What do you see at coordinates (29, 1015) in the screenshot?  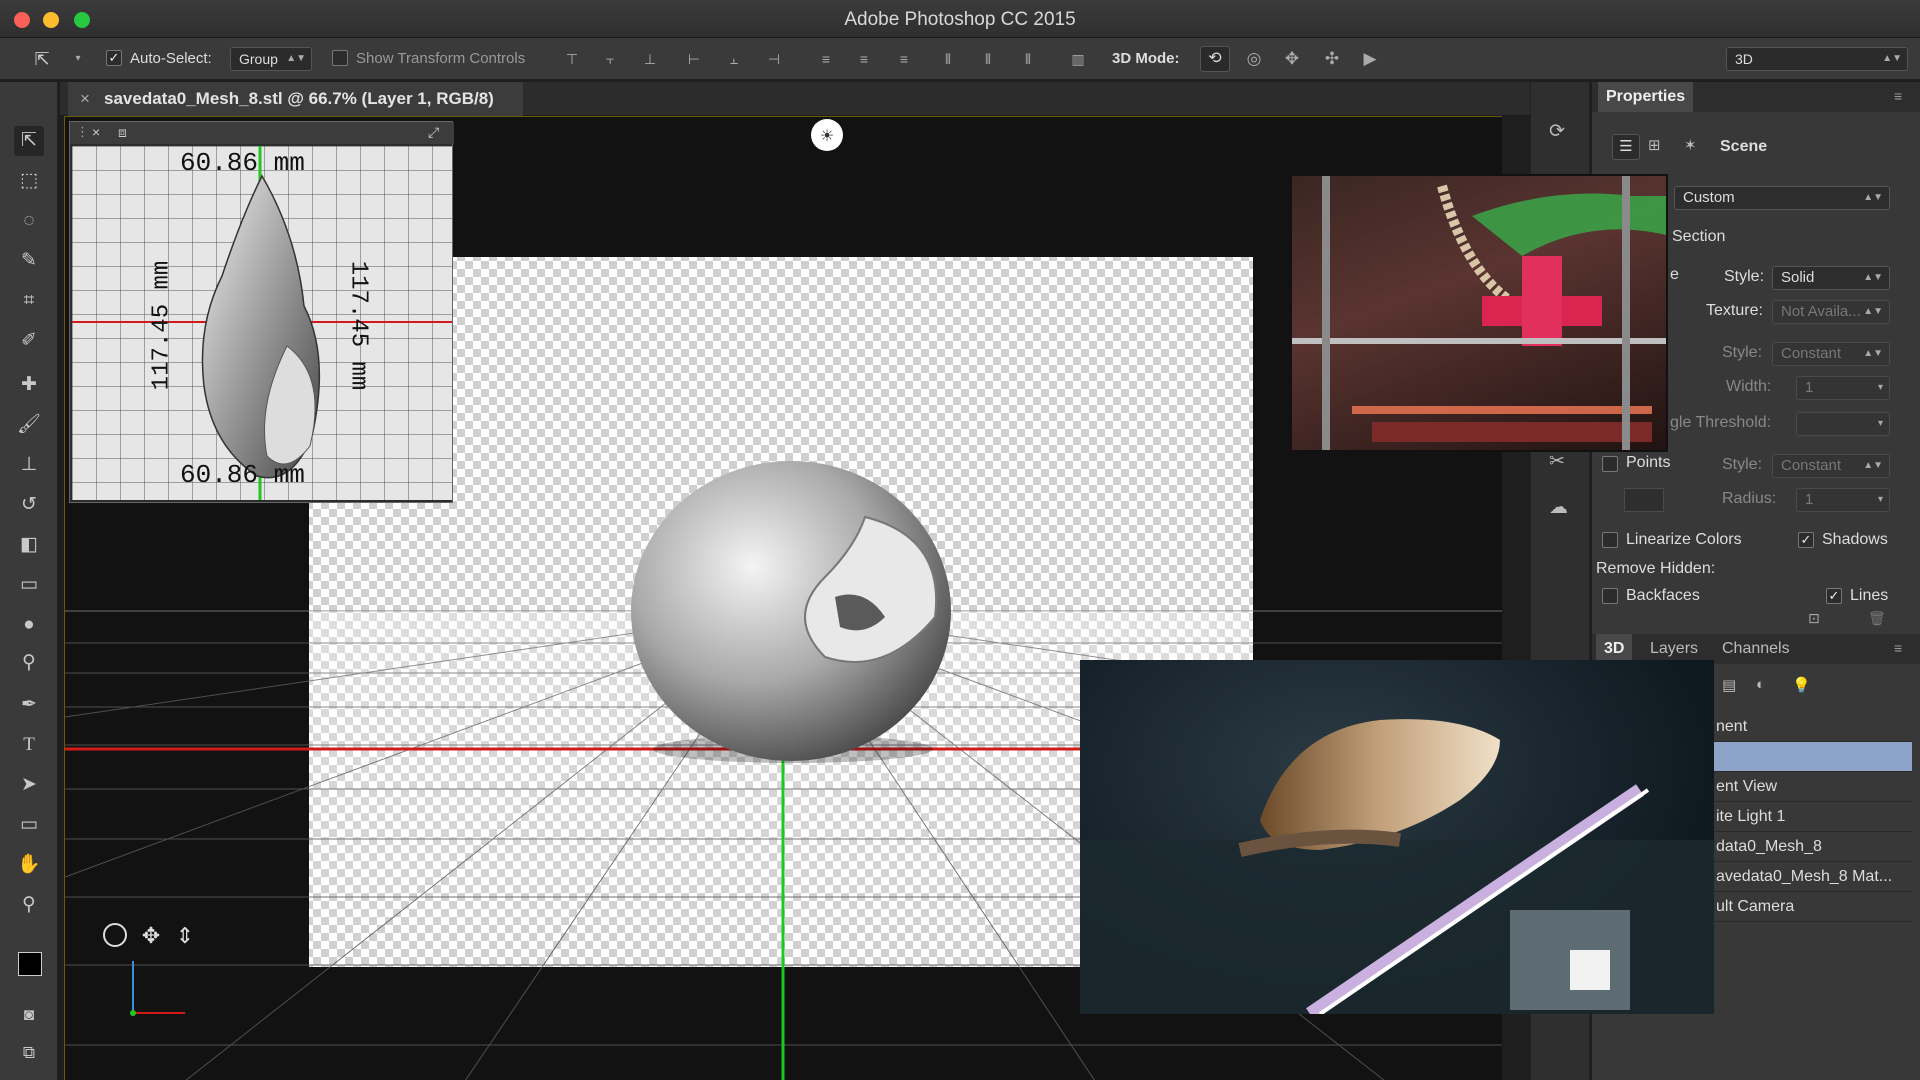 I see `quick-mask-icon: ◙` at bounding box center [29, 1015].